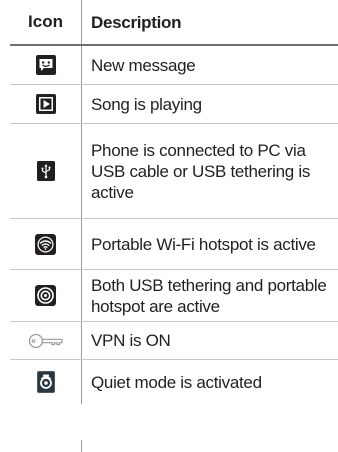 The width and height of the screenshot is (338, 452). I want to click on table-row: Quiet mode is activated, so click(174, 382).